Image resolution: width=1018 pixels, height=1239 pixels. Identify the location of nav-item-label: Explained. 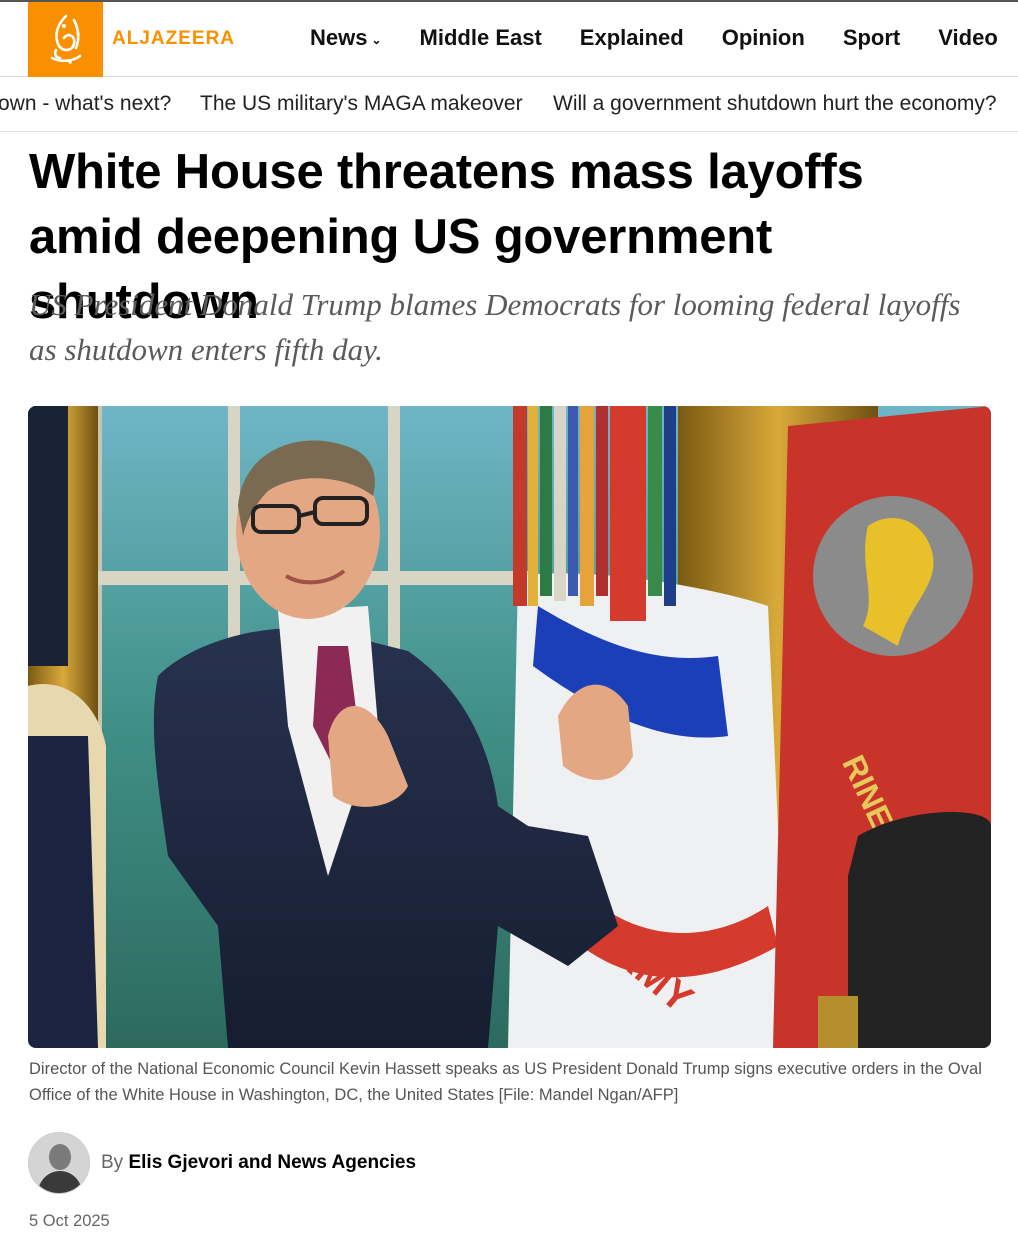
(631, 37).